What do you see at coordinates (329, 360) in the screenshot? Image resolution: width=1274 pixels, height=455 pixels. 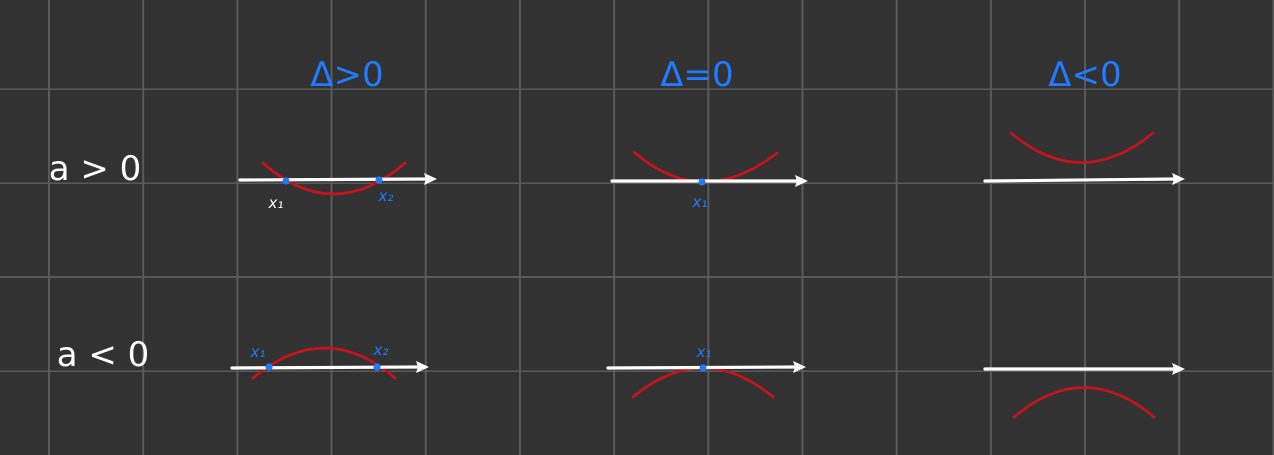 I see `cell-a-negative-delta-positive: x₁ x₂` at bounding box center [329, 360].